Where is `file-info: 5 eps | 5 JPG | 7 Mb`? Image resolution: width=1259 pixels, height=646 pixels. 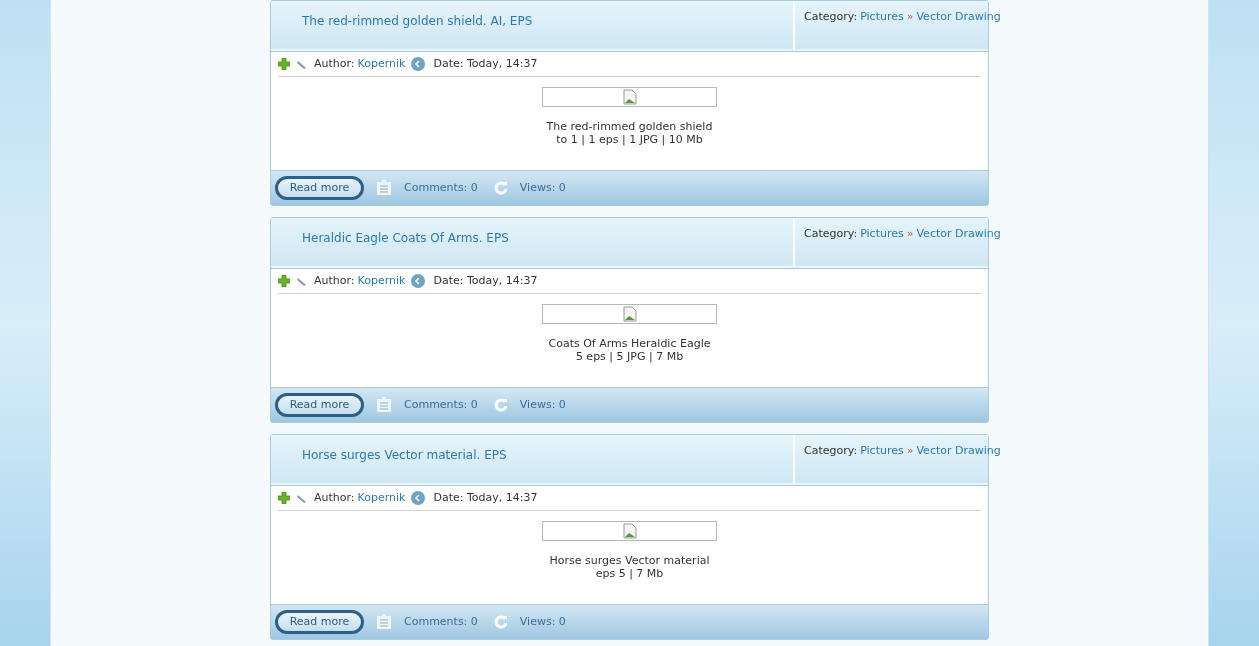 file-info: 5 eps | 5 JPG | 7 Mb is located at coordinates (629, 356).